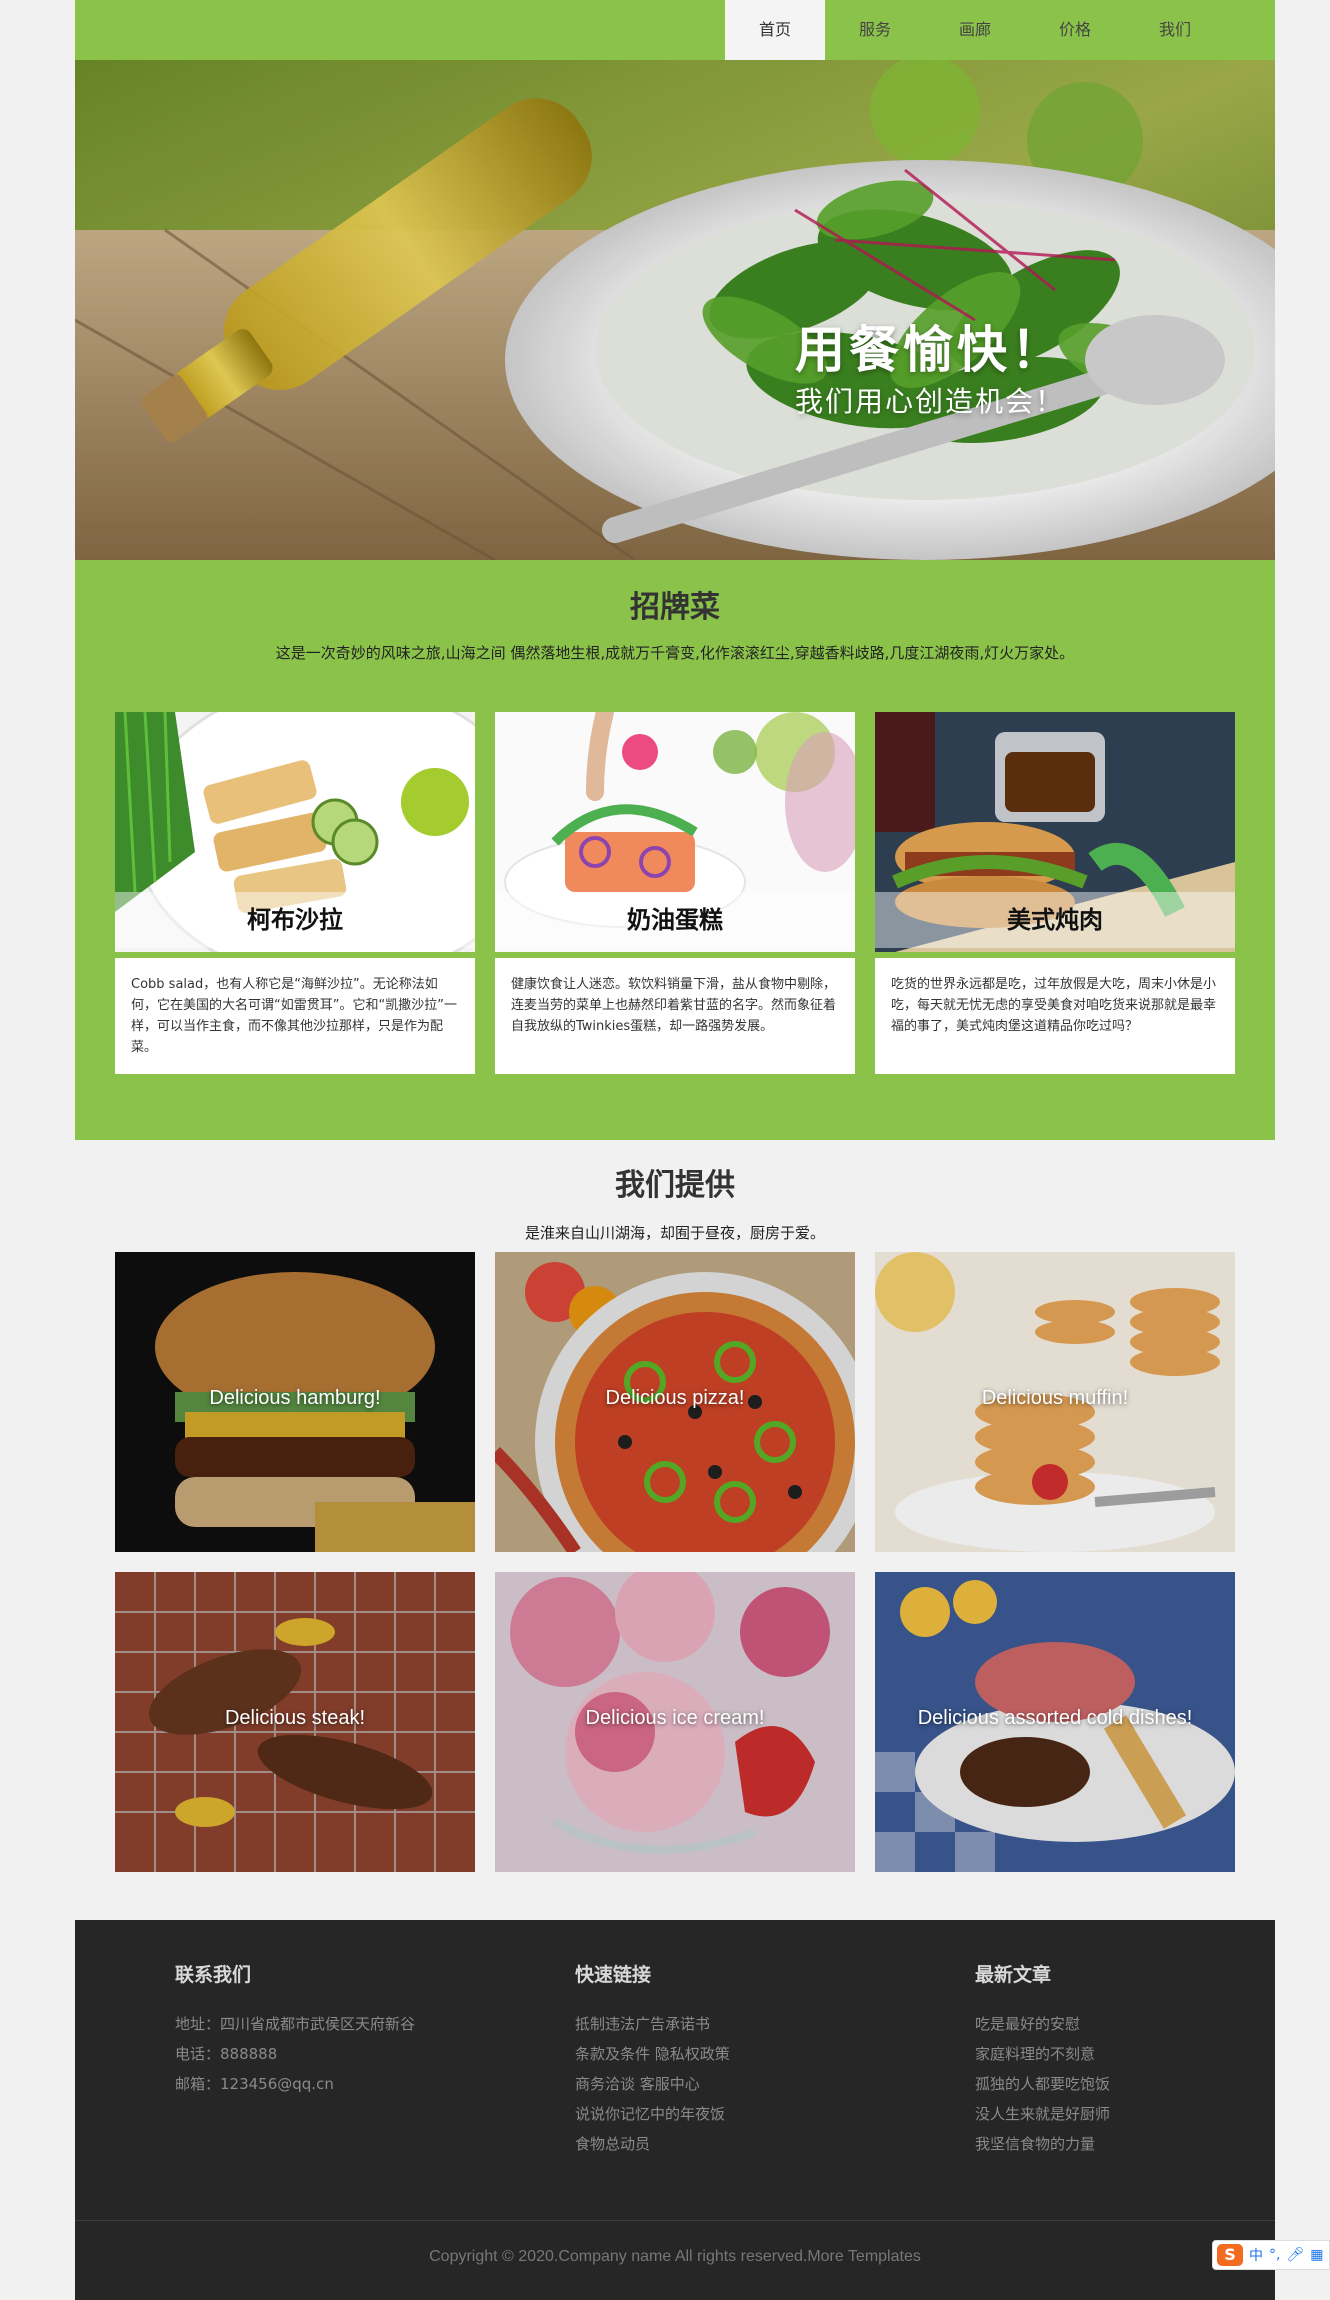 The width and height of the screenshot is (1330, 2300). I want to click on microphone-icon: 🎤︎, so click(1295, 2255).